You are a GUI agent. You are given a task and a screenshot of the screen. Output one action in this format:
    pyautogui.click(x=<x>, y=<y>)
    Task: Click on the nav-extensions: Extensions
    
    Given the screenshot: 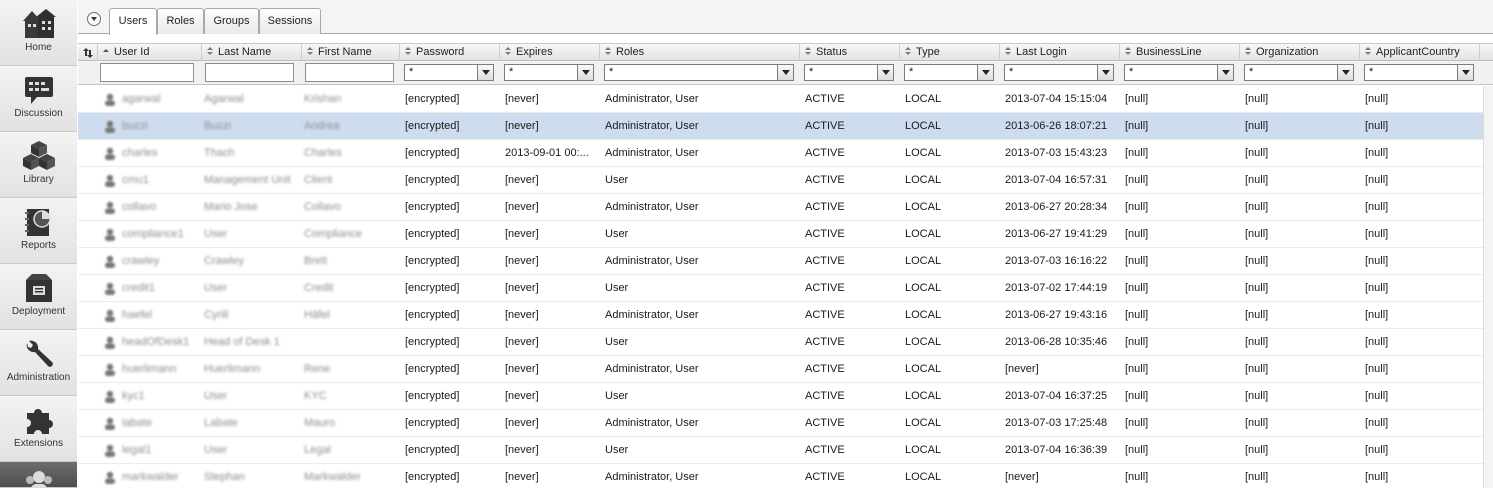 What is the action you would take?
    pyautogui.click(x=38, y=429)
    